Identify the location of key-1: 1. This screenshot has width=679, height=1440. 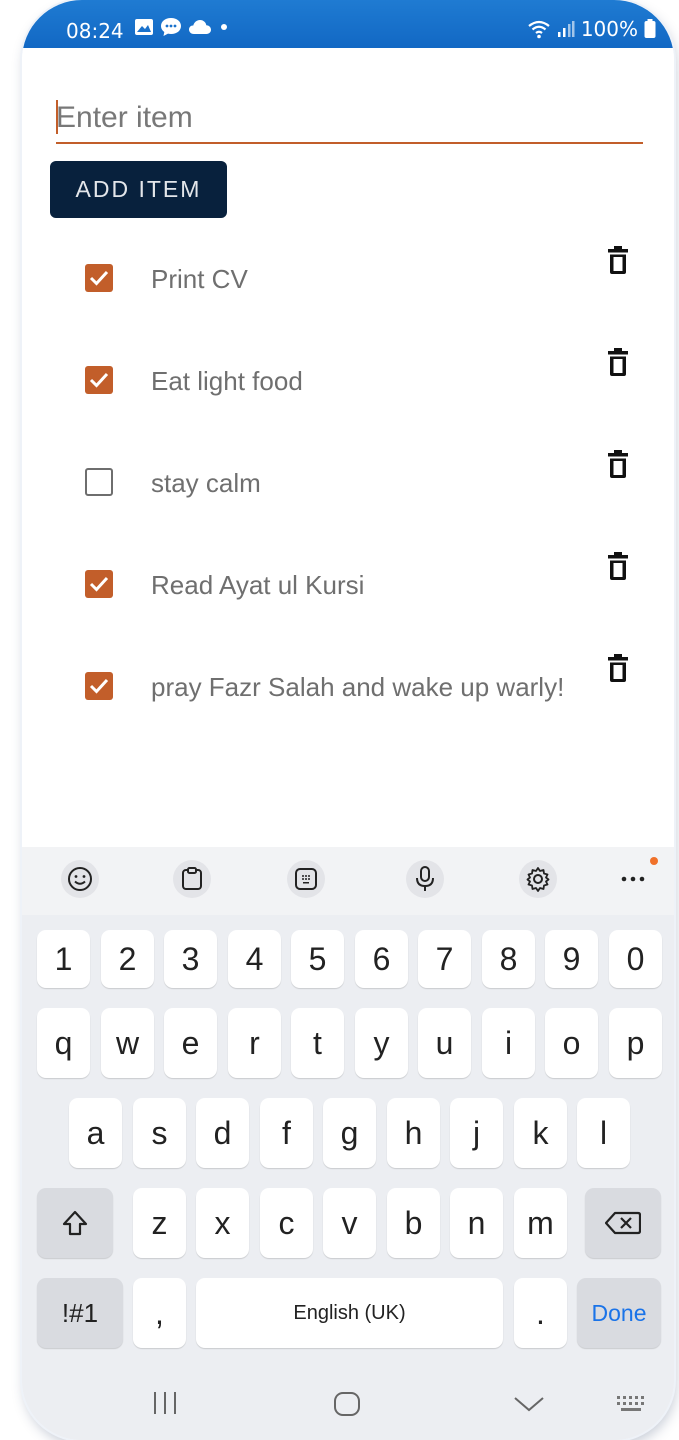
(63, 959).